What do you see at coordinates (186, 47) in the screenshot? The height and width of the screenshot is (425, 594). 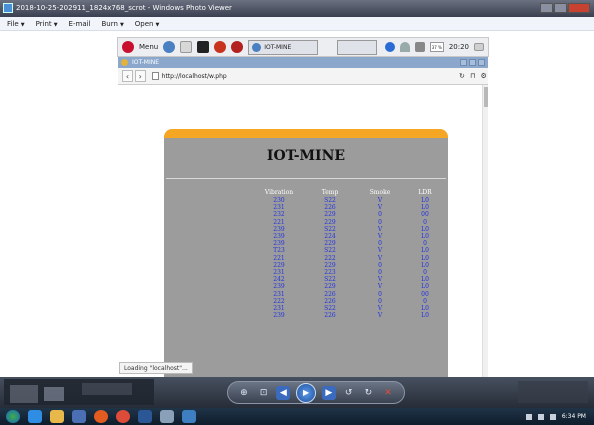 I see `file-manager-icon` at bounding box center [186, 47].